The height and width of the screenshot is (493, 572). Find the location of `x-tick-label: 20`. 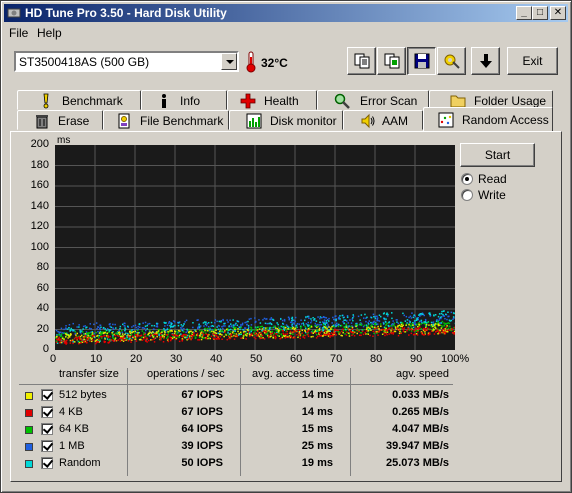

x-tick-label: 20 is located at coordinates (136, 359).